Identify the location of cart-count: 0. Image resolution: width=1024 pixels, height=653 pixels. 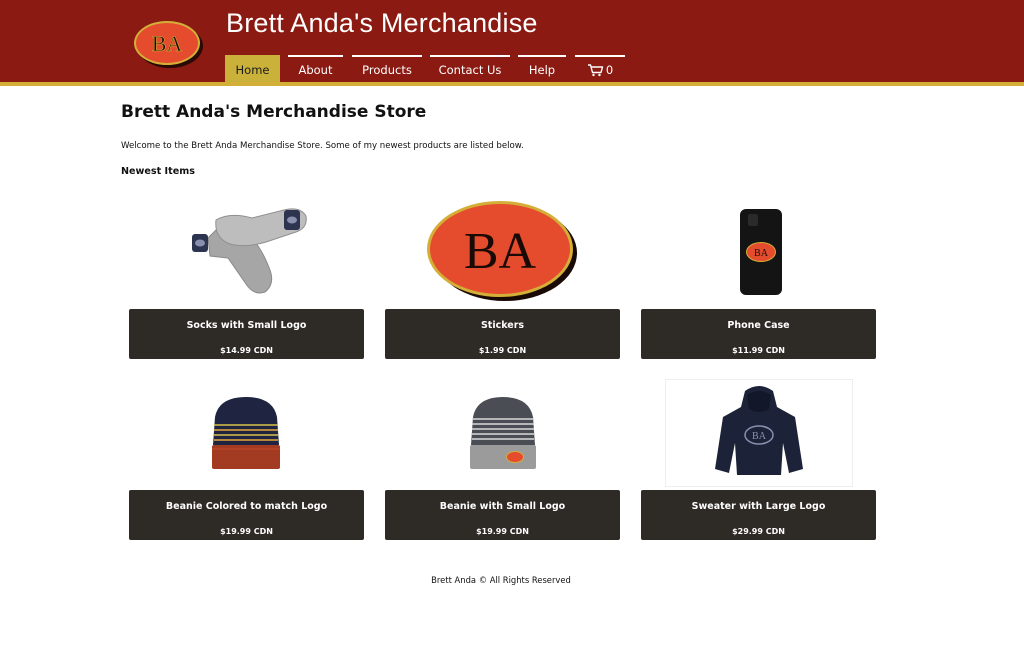
(609, 70).